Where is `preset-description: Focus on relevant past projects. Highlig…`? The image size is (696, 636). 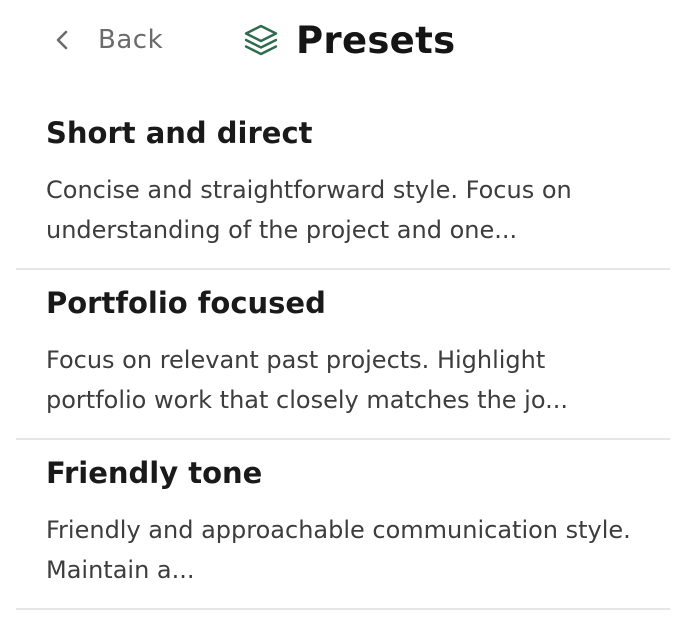 preset-description: Focus on relevant past projects. Highlig… is located at coordinates (307, 380).